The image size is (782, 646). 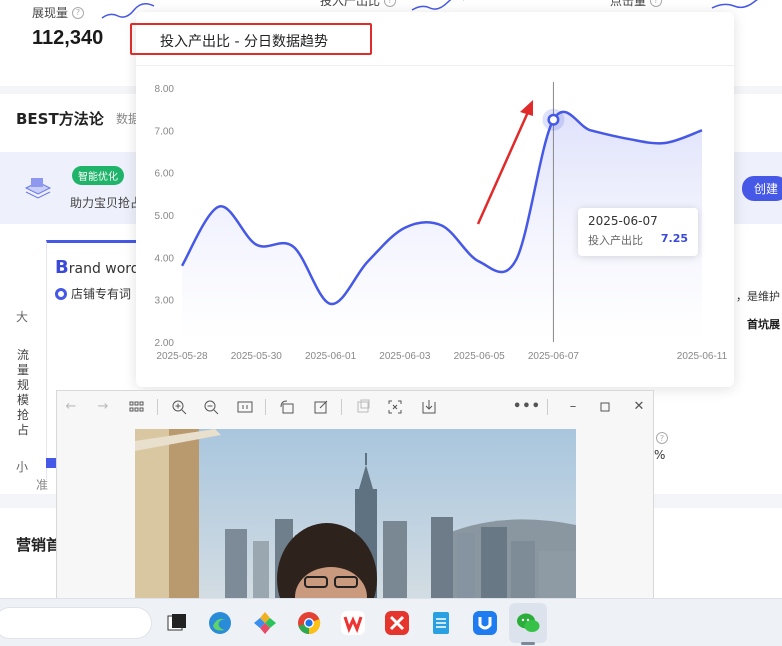 I want to click on radio-selected-icon, so click(x=61, y=293).